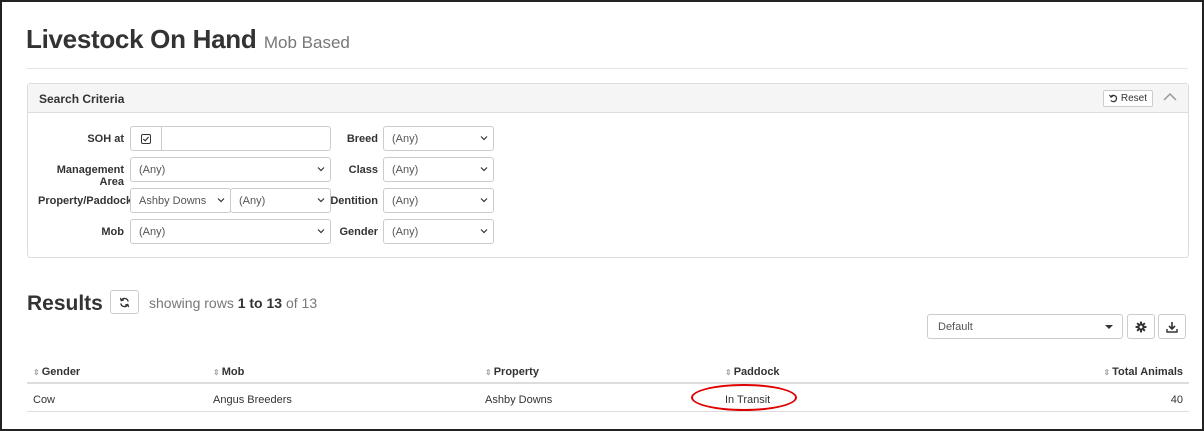 The height and width of the screenshot is (431, 1204). I want to click on settings-button, so click(1141, 326).